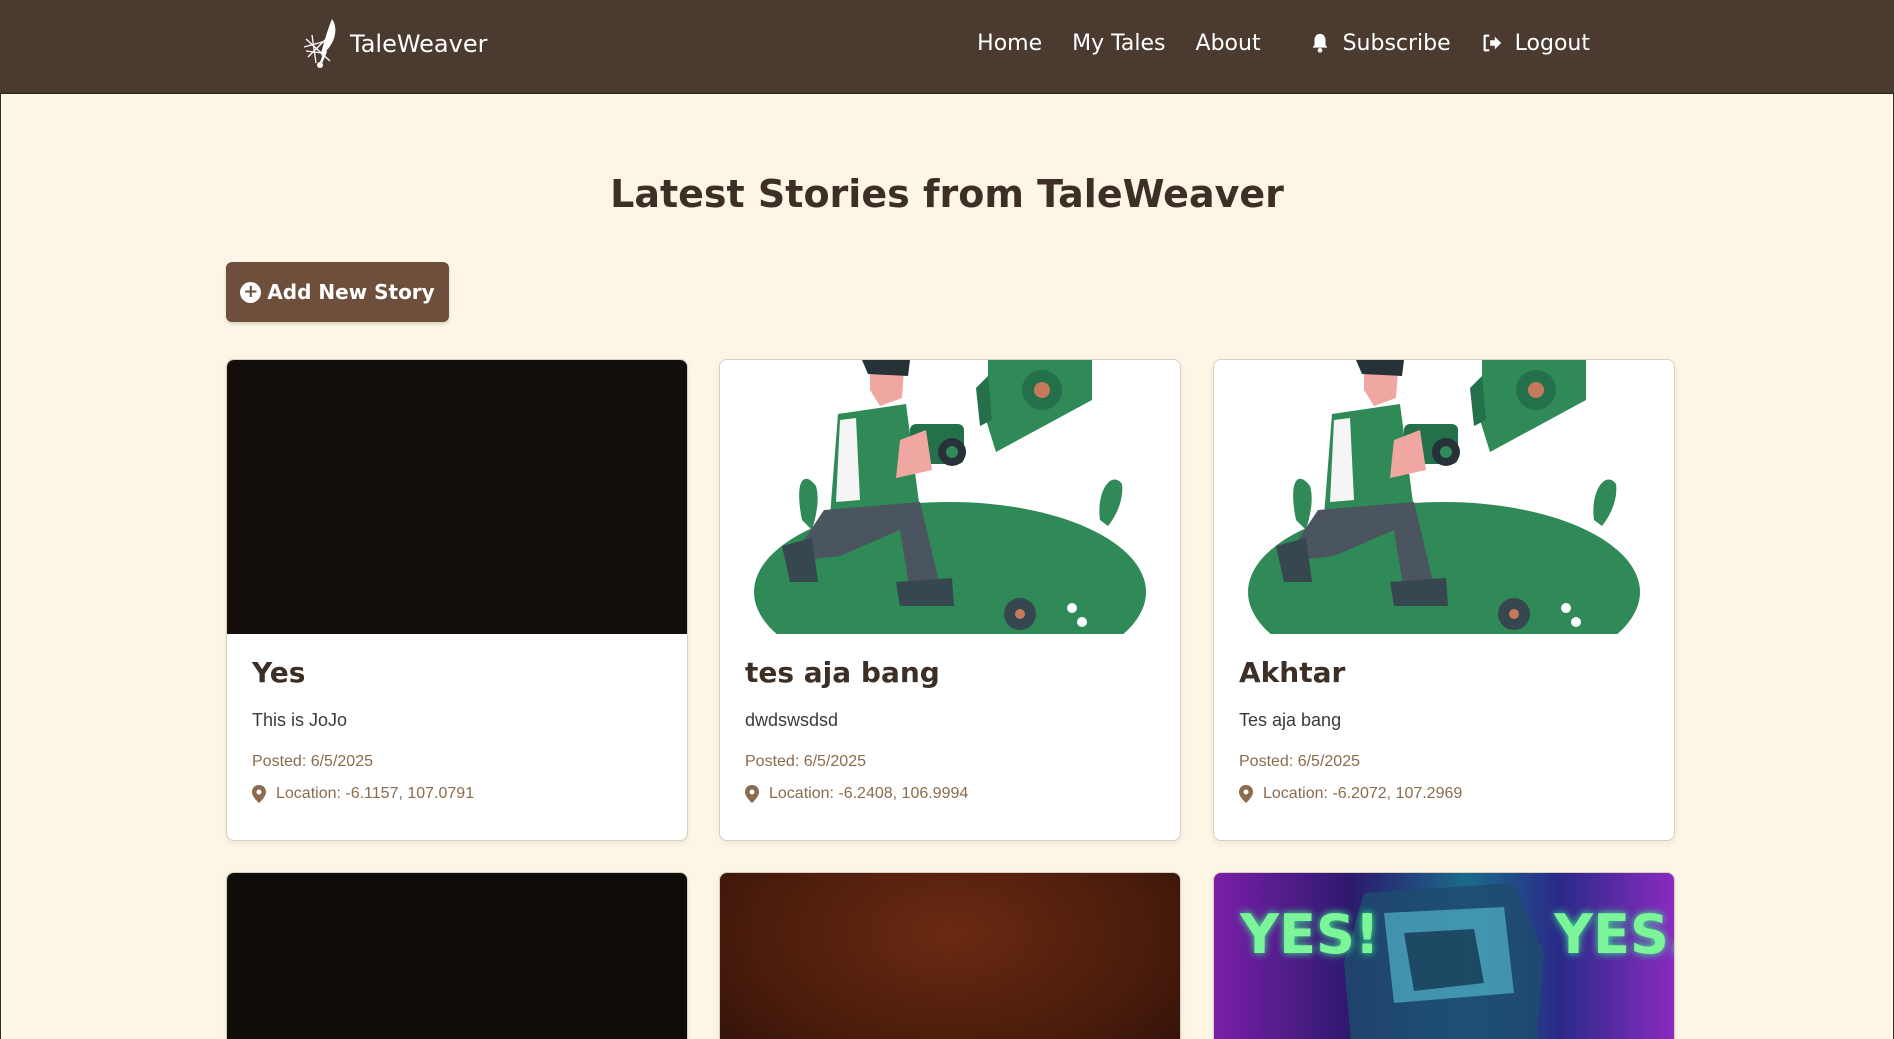 This screenshot has width=1894, height=1039. Describe the element at coordinates (1310, 934) in the screenshot. I see `overlay-text-left: YES!` at that location.